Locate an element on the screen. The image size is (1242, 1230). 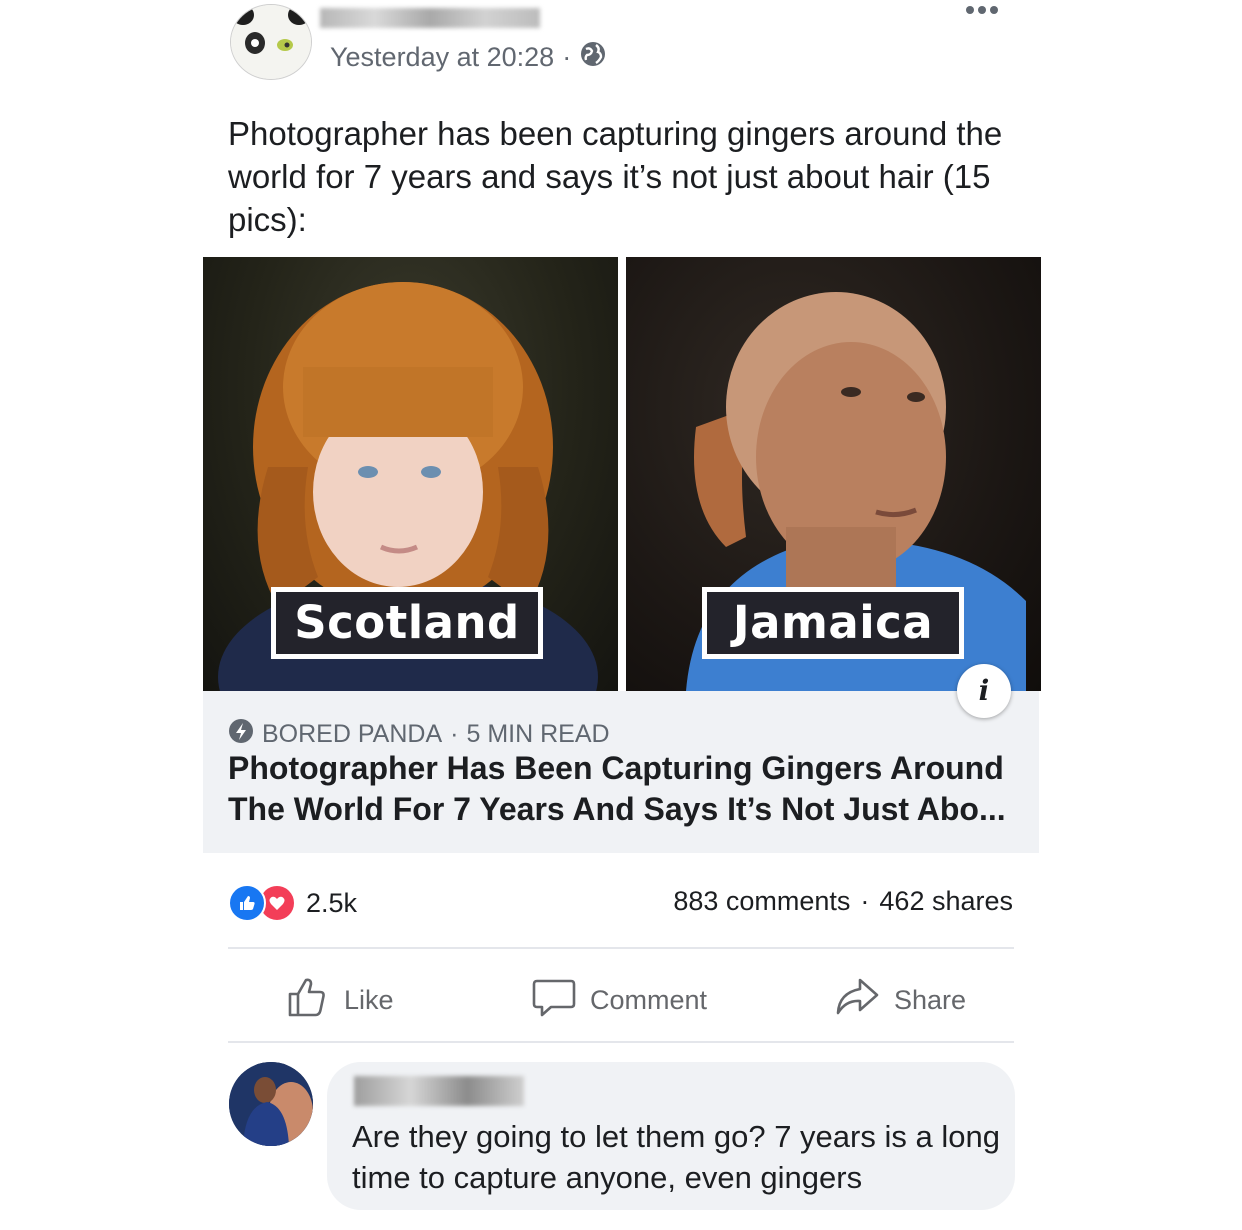
link-read-time: 5 MIN READ is located at coordinates (538, 734).